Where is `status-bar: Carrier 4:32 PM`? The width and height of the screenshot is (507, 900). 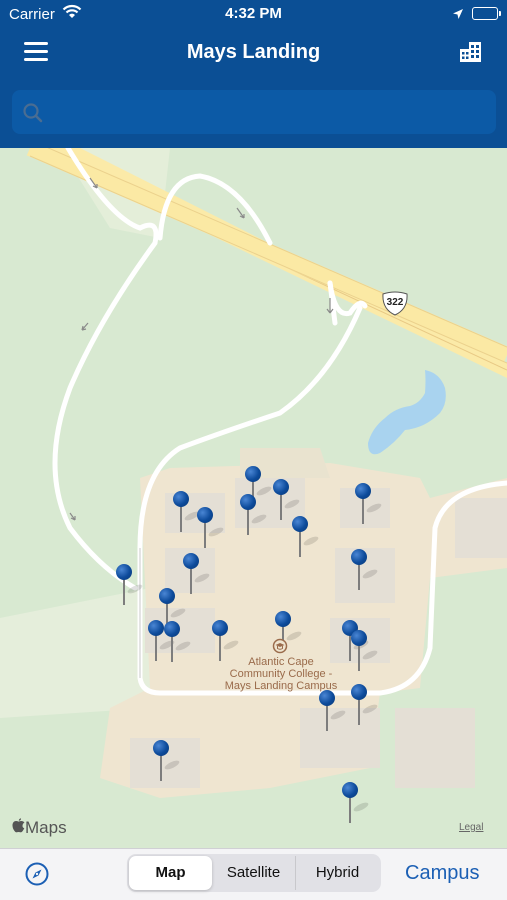
status-bar: Carrier 4:32 PM is located at coordinates (253, 14).